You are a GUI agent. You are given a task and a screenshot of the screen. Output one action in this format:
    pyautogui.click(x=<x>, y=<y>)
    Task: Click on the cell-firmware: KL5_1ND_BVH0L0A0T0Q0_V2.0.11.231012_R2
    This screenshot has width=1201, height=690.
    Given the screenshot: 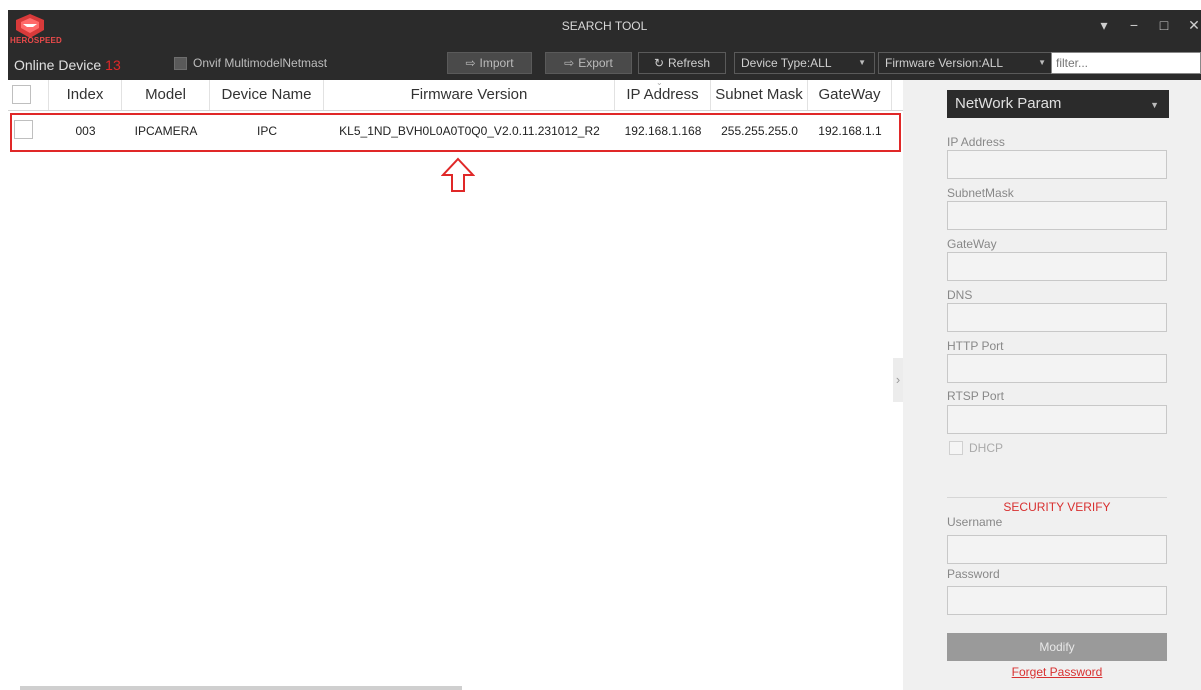 What is the action you would take?
    pyautogui.click(x=469, y=131)
    